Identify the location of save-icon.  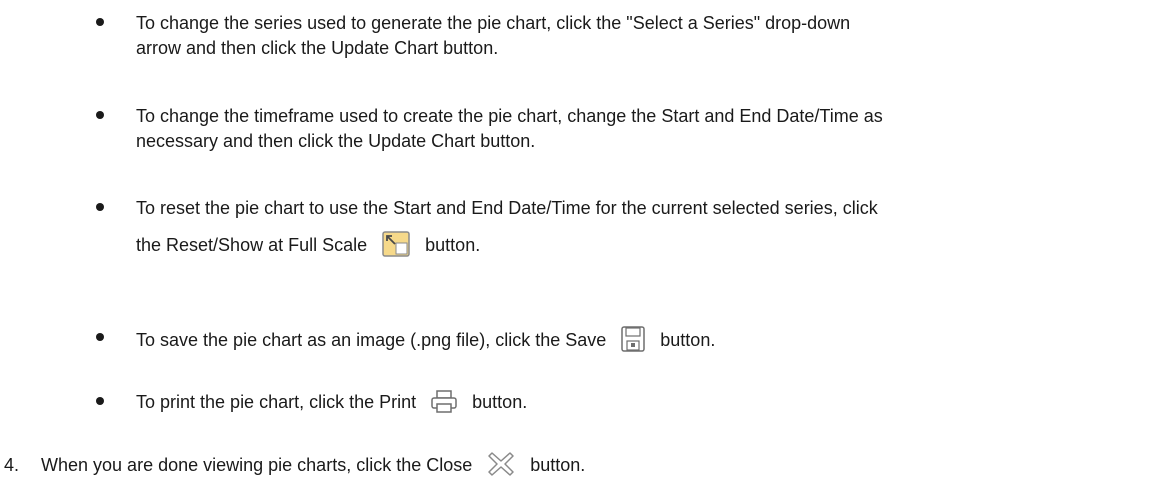
(633, 342).